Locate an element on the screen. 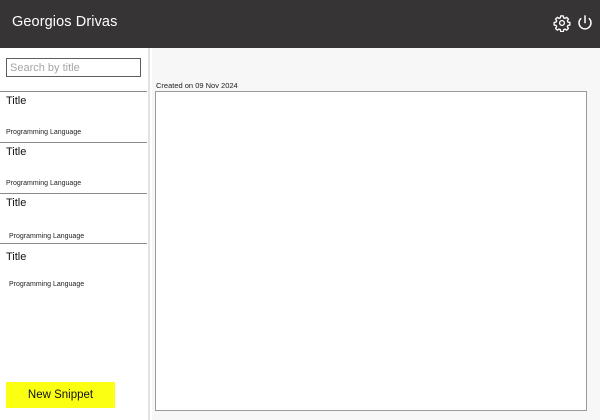  app-header: Georgios Drivas is located at coordinates (300, 24).